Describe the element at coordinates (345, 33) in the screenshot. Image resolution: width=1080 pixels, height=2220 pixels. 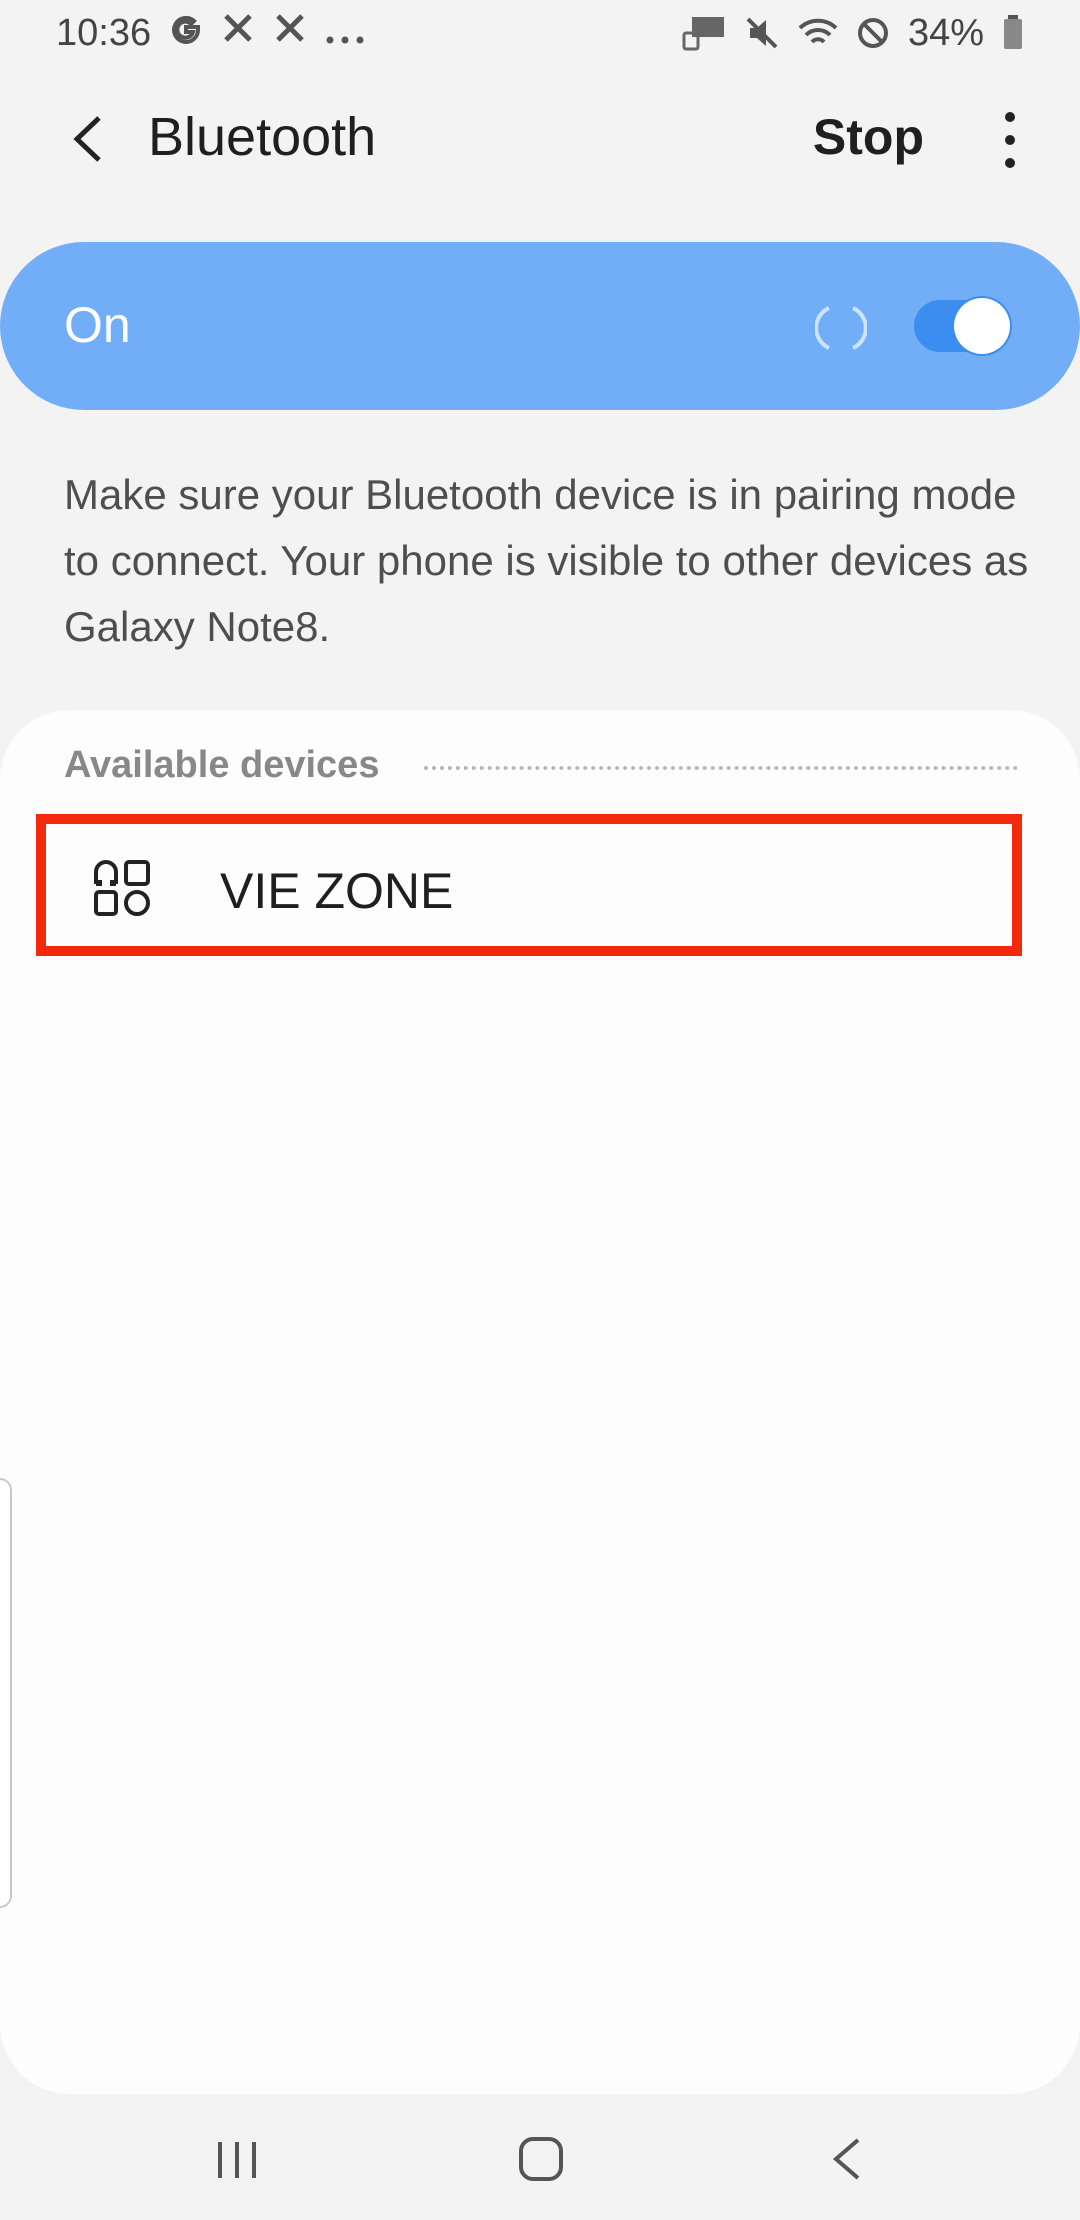
I see `more-notifications-icon` at that location.